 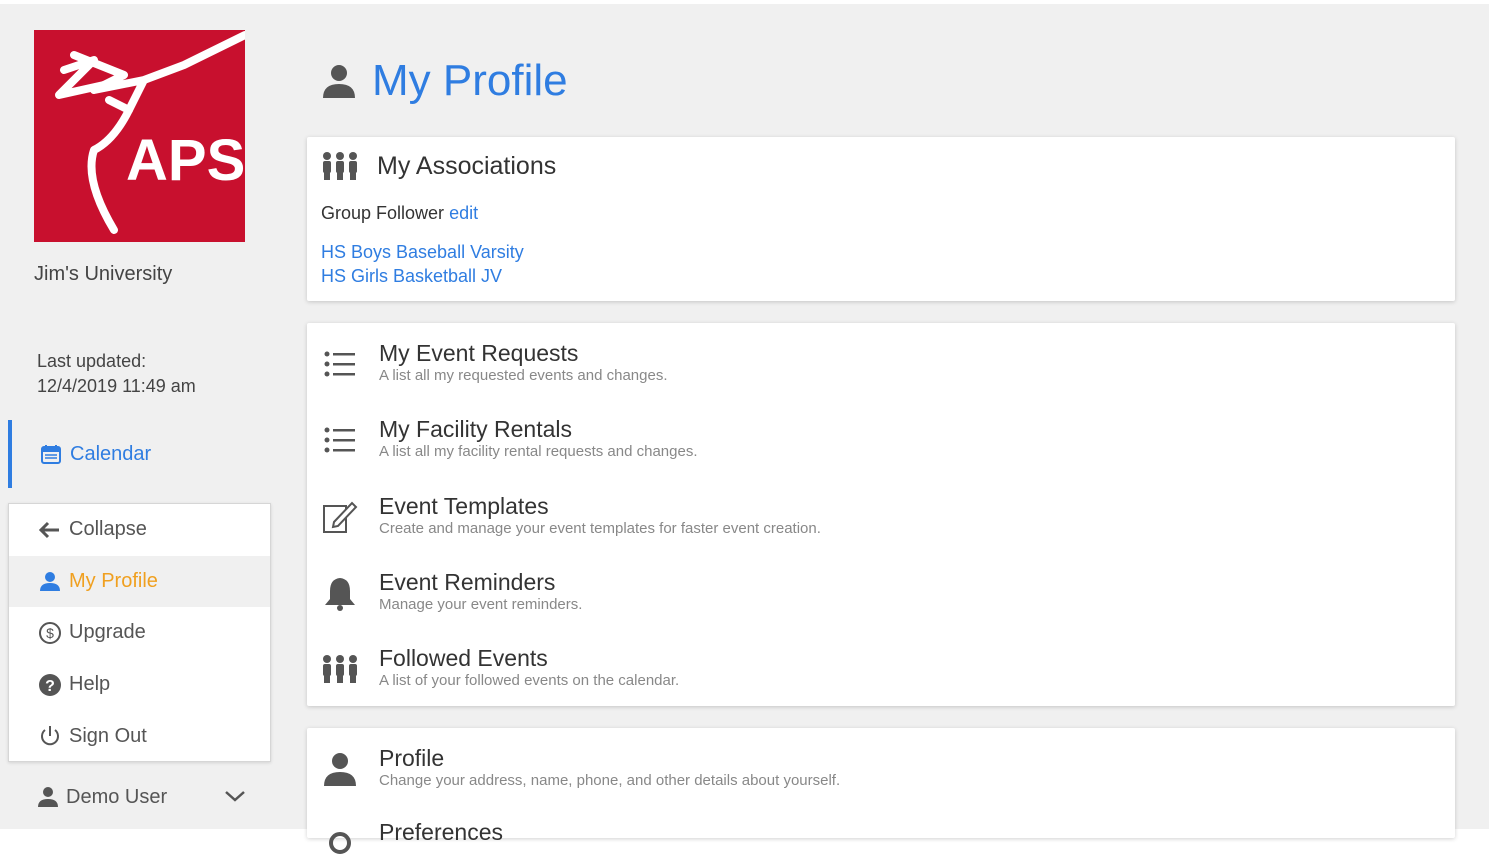 I want to click on calendar-icon, so click(x=51, y=454).